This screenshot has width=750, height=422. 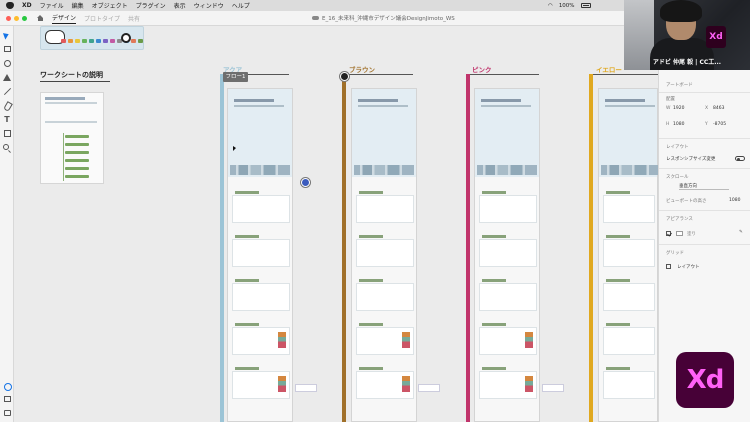 I want to click on rectangle-tool-icon, so click(x=7, y=49).